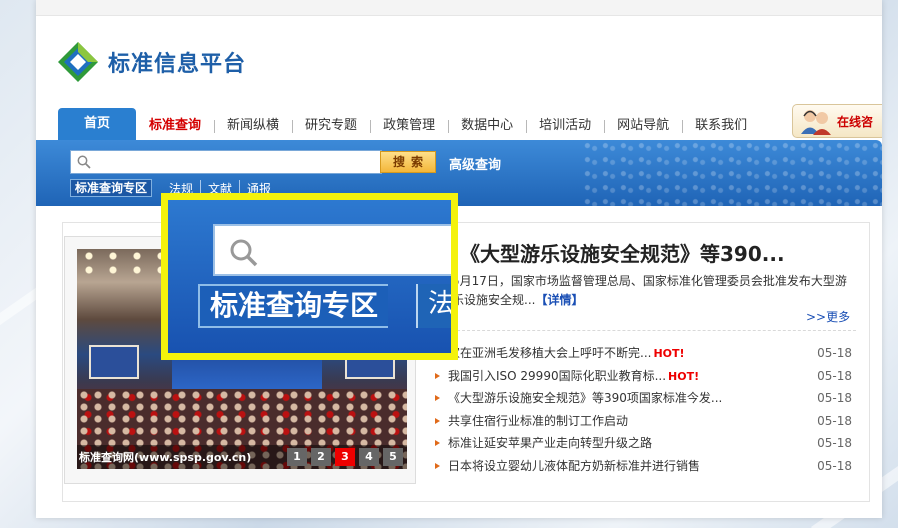 The image size is (898, 528). I want to click on news-item: 我国引入ISO 29990国际化职业教育标... HOT! 05-18, so click(642, 376).